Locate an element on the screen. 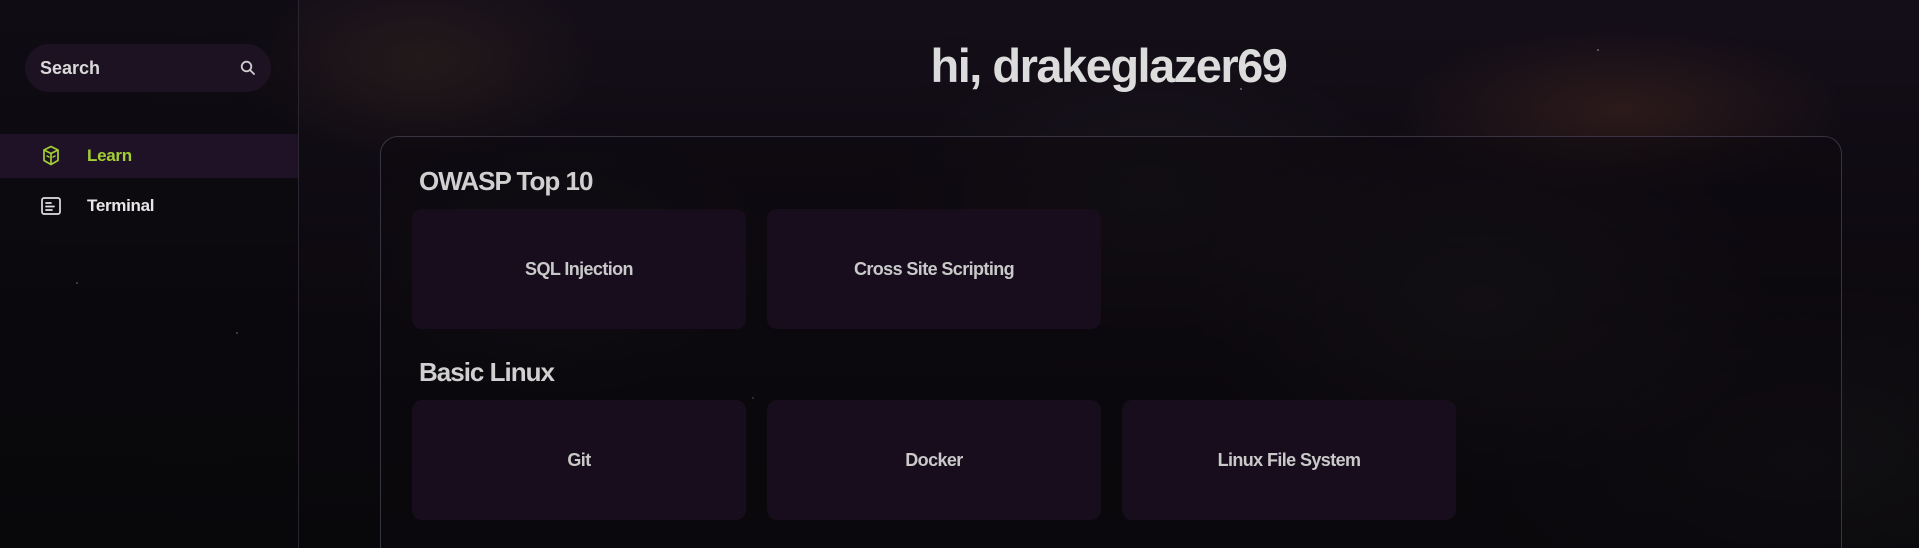  terminal-window-icon is located at coordinates (51, 206).